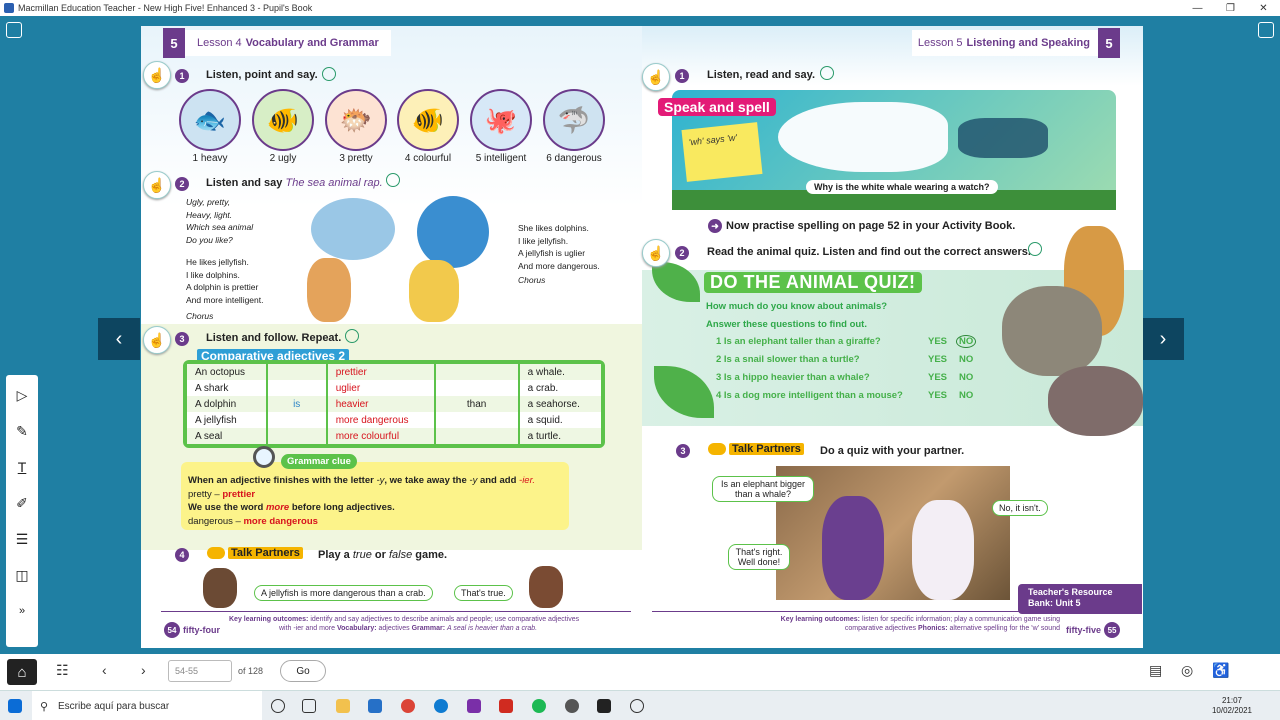  What do you see at coordinates (574, 158) in the screenshot?
I see `animal-label: 6 dangerous` at bounding box center [574, 158].